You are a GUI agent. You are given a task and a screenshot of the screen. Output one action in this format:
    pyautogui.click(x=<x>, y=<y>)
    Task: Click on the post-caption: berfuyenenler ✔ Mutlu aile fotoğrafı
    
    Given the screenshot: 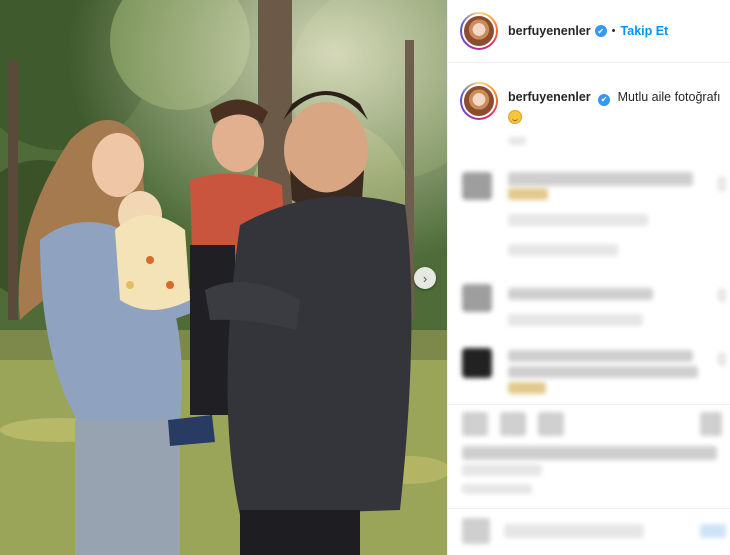 What is the action you would take?
    pyautogui.click(x=592, y=105)
    